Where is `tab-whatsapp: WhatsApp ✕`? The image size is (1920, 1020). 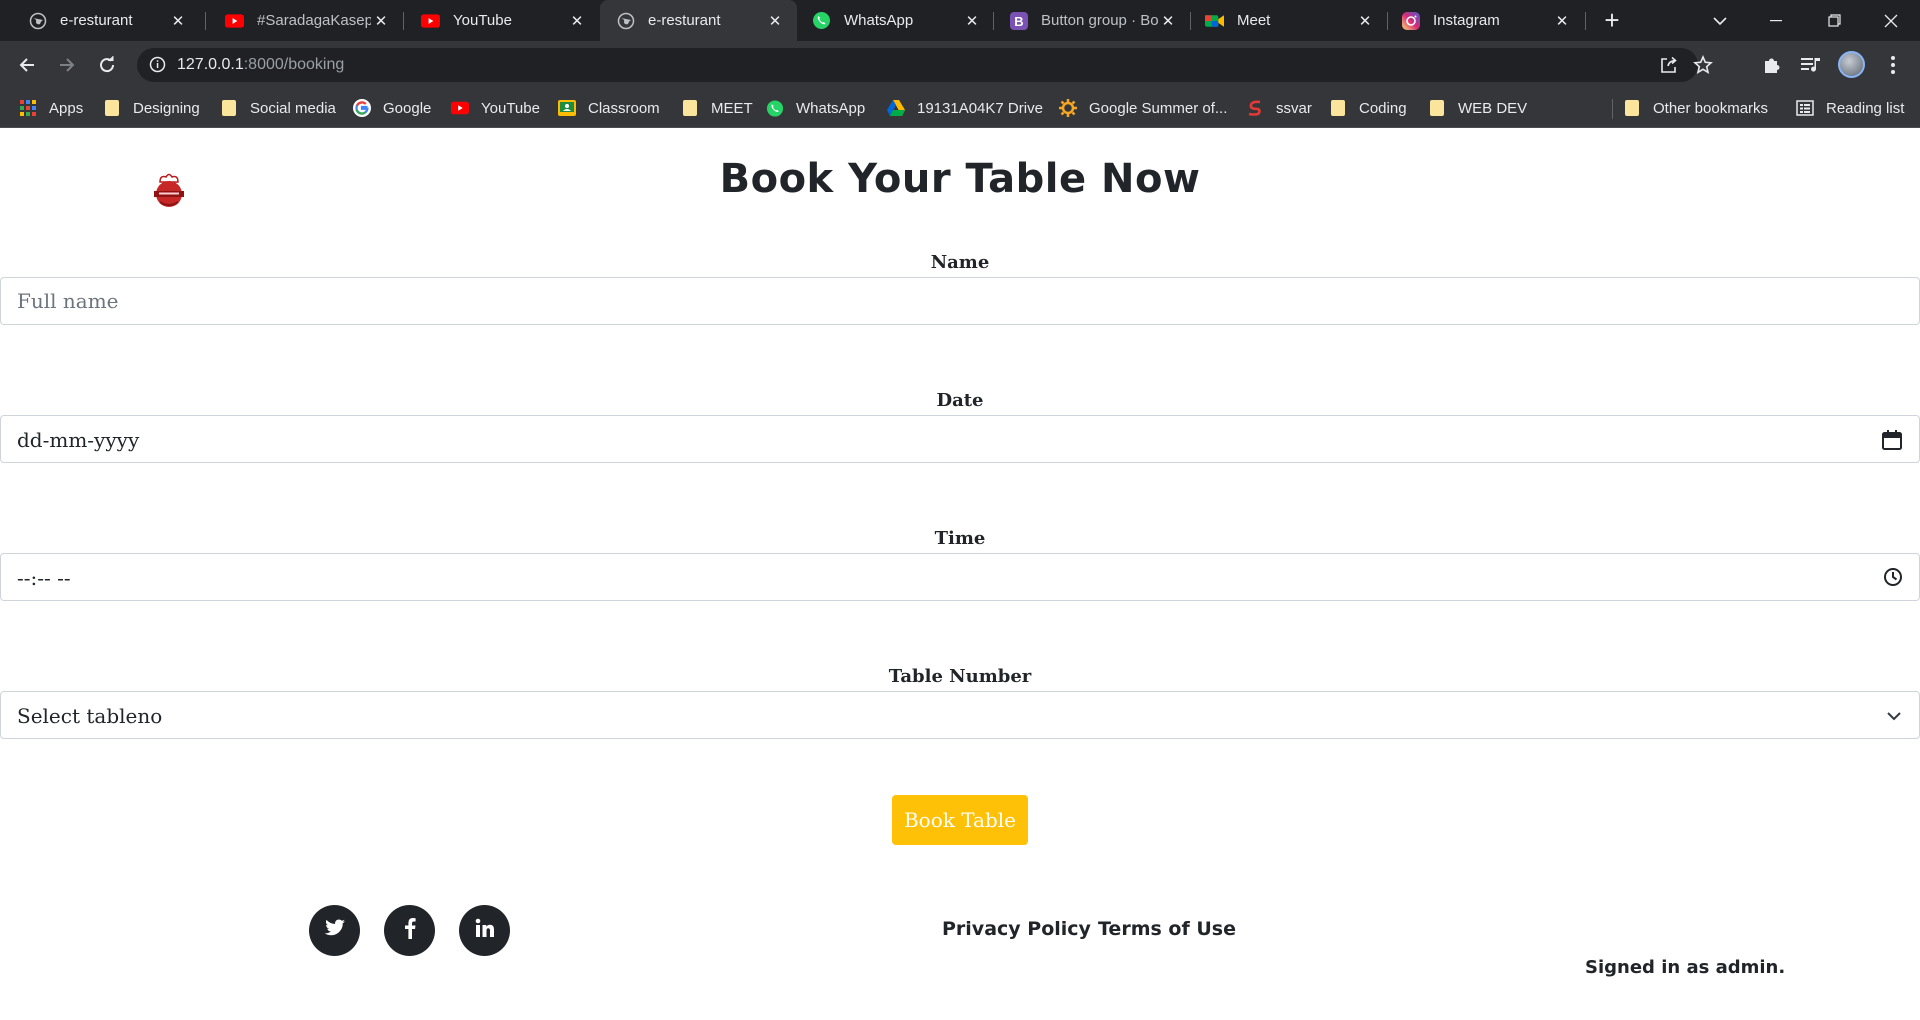
tab-whatsapp: WhatsApp ✕ is located at coordinates (895, 20).